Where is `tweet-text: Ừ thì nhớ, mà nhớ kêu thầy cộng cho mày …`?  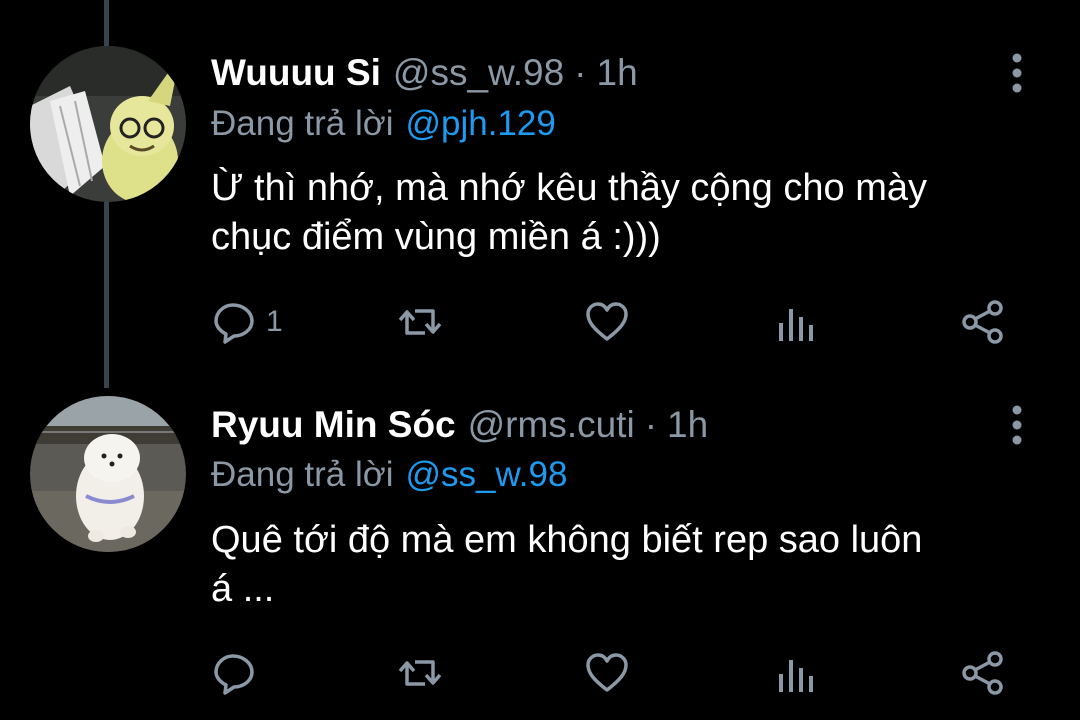
tweet-text: Ừ thì nhớ, mà nhớ kêu thầy cộng cho mày … is located at coordinates (621, 213).